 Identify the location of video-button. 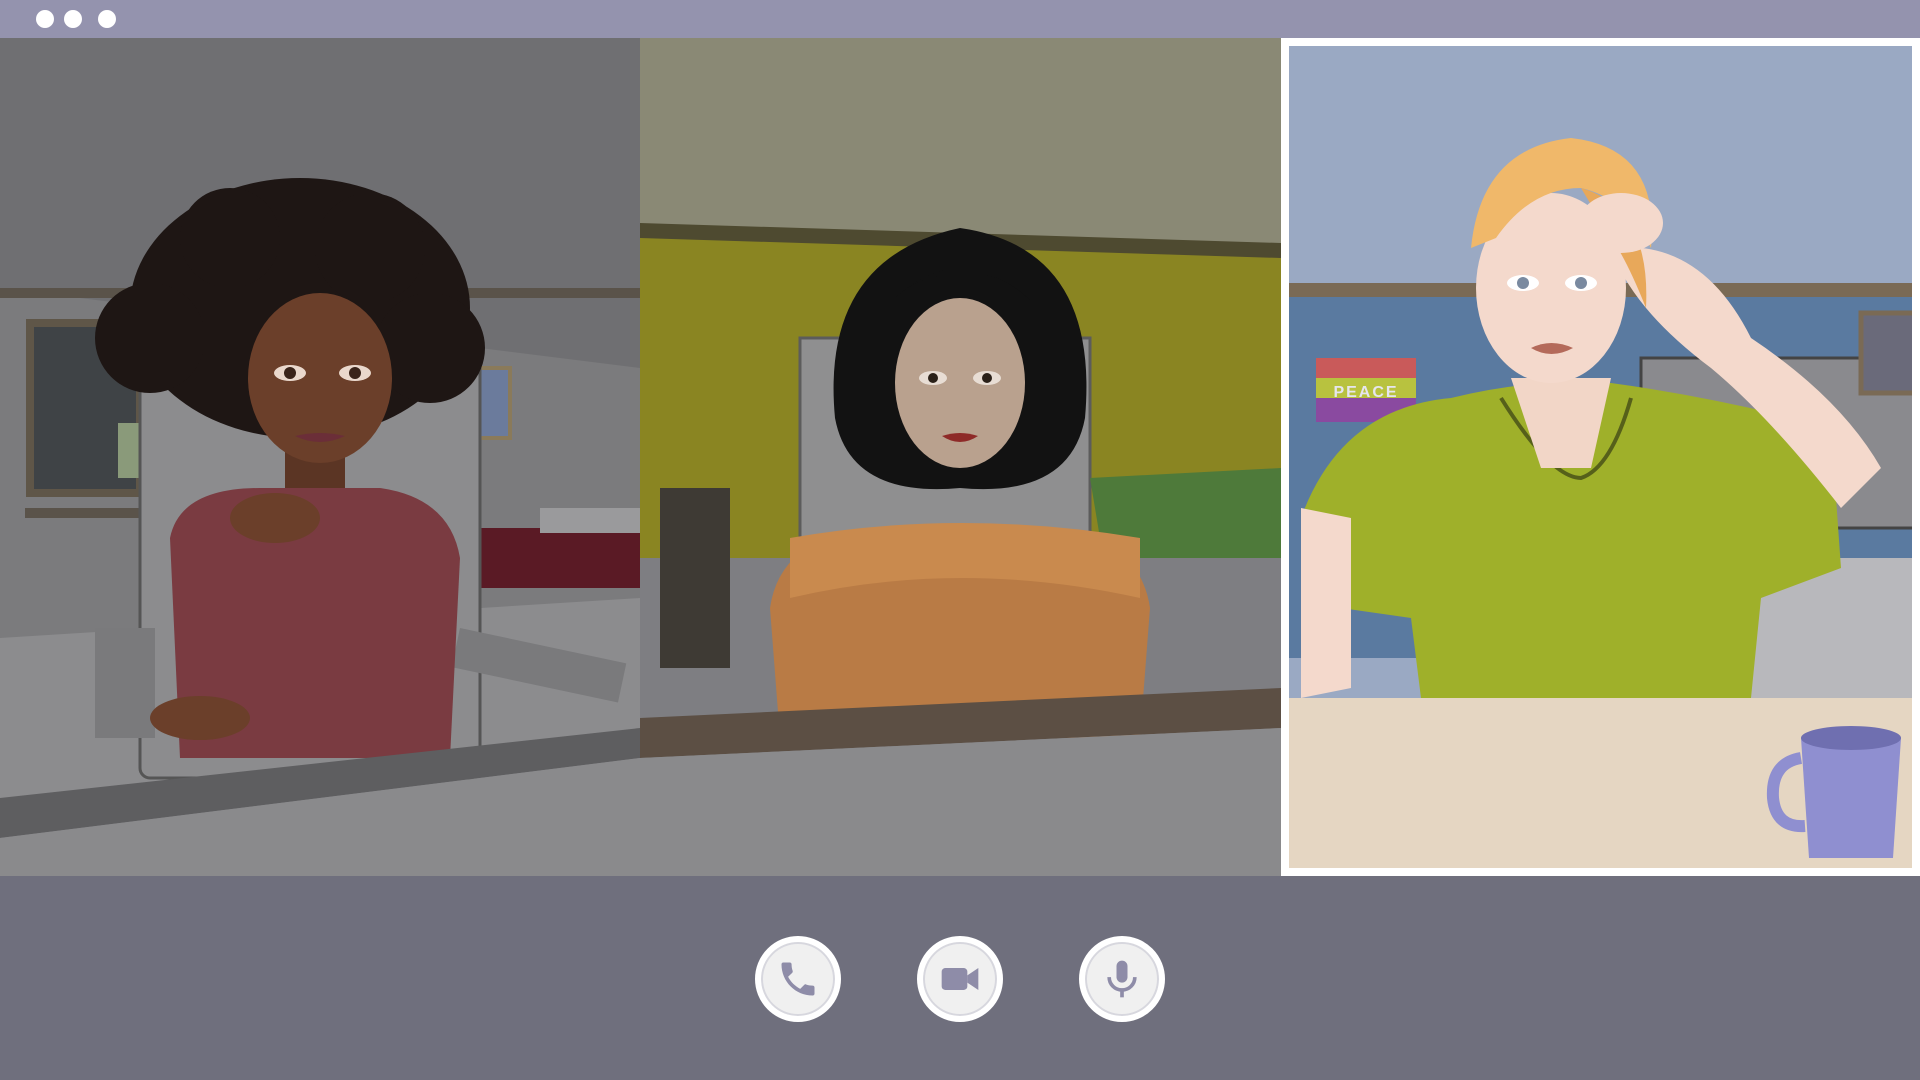
(960, 979).